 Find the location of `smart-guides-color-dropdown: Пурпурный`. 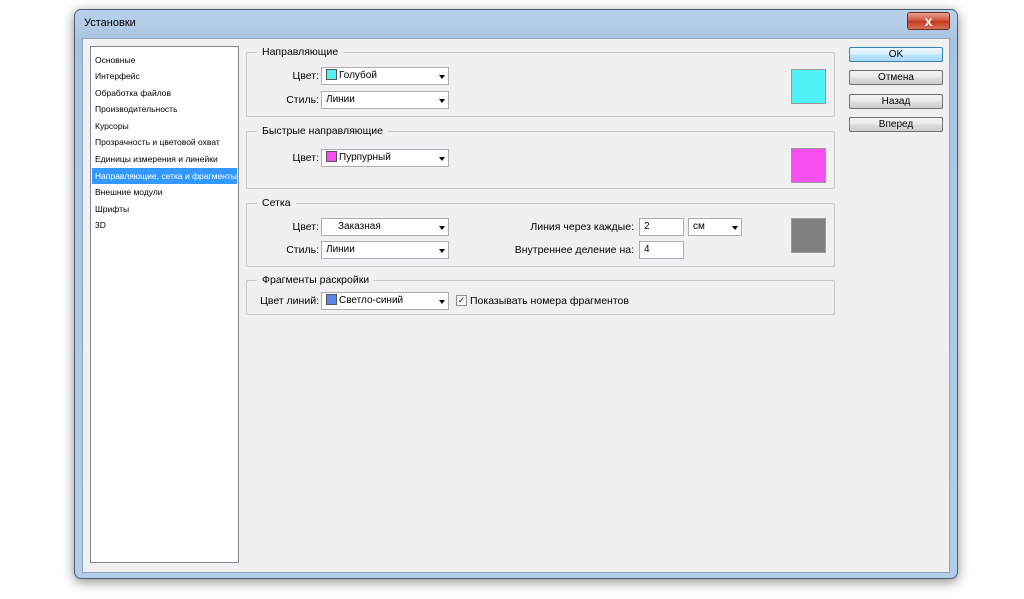

smart-guides-color-dropdown: Пурпурный is located at coordinates (385, 158).